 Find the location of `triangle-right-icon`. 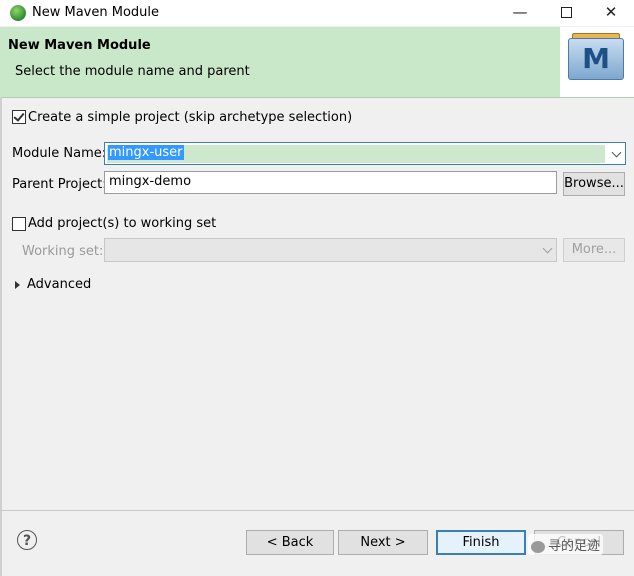

triangle-right-icon is located at coordinates (17, 285).